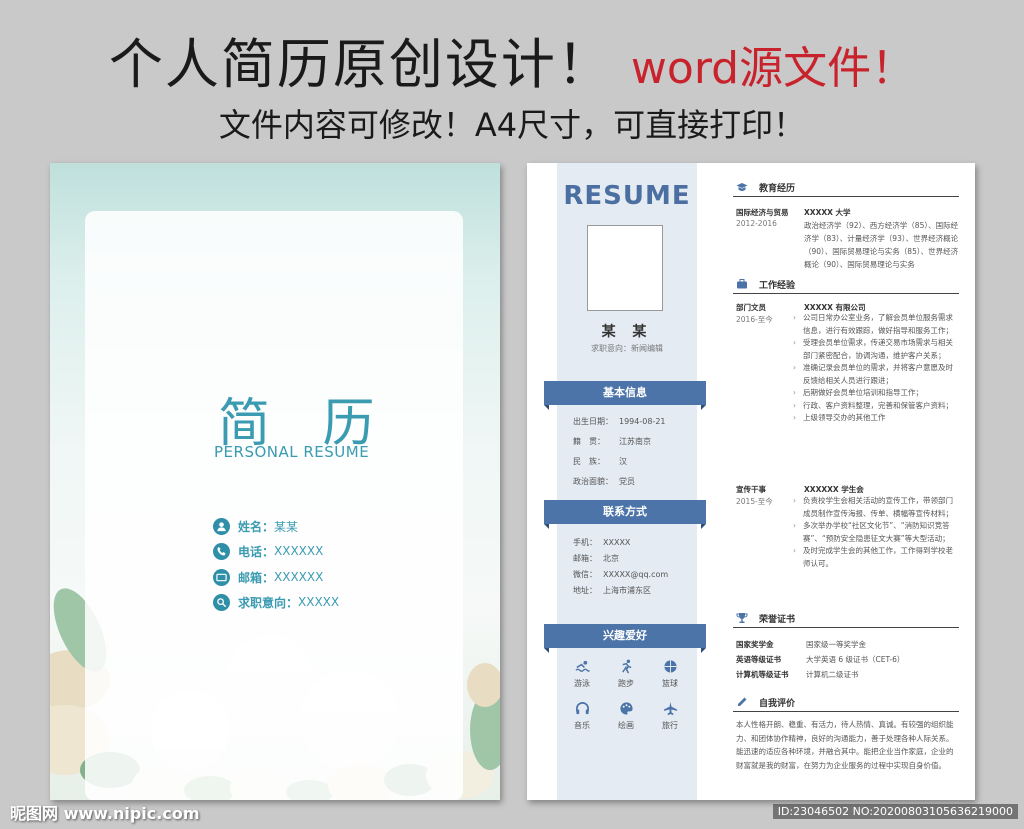 The image size is (1024, 829). Describe the element at coordinates (742, 187) in the screenshot. I see `graduation-cap-icon` at that location.